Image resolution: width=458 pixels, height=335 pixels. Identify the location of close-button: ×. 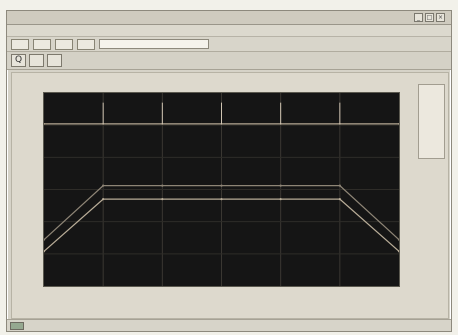
(440, 17).